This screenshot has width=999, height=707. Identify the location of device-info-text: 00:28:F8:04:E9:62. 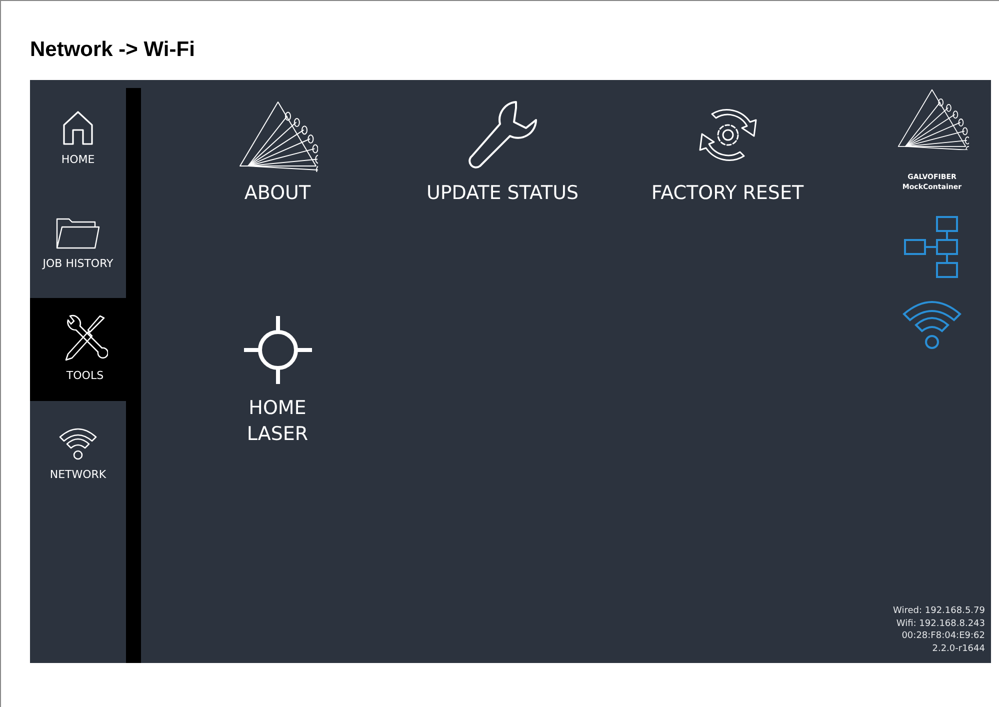
(942, 636).